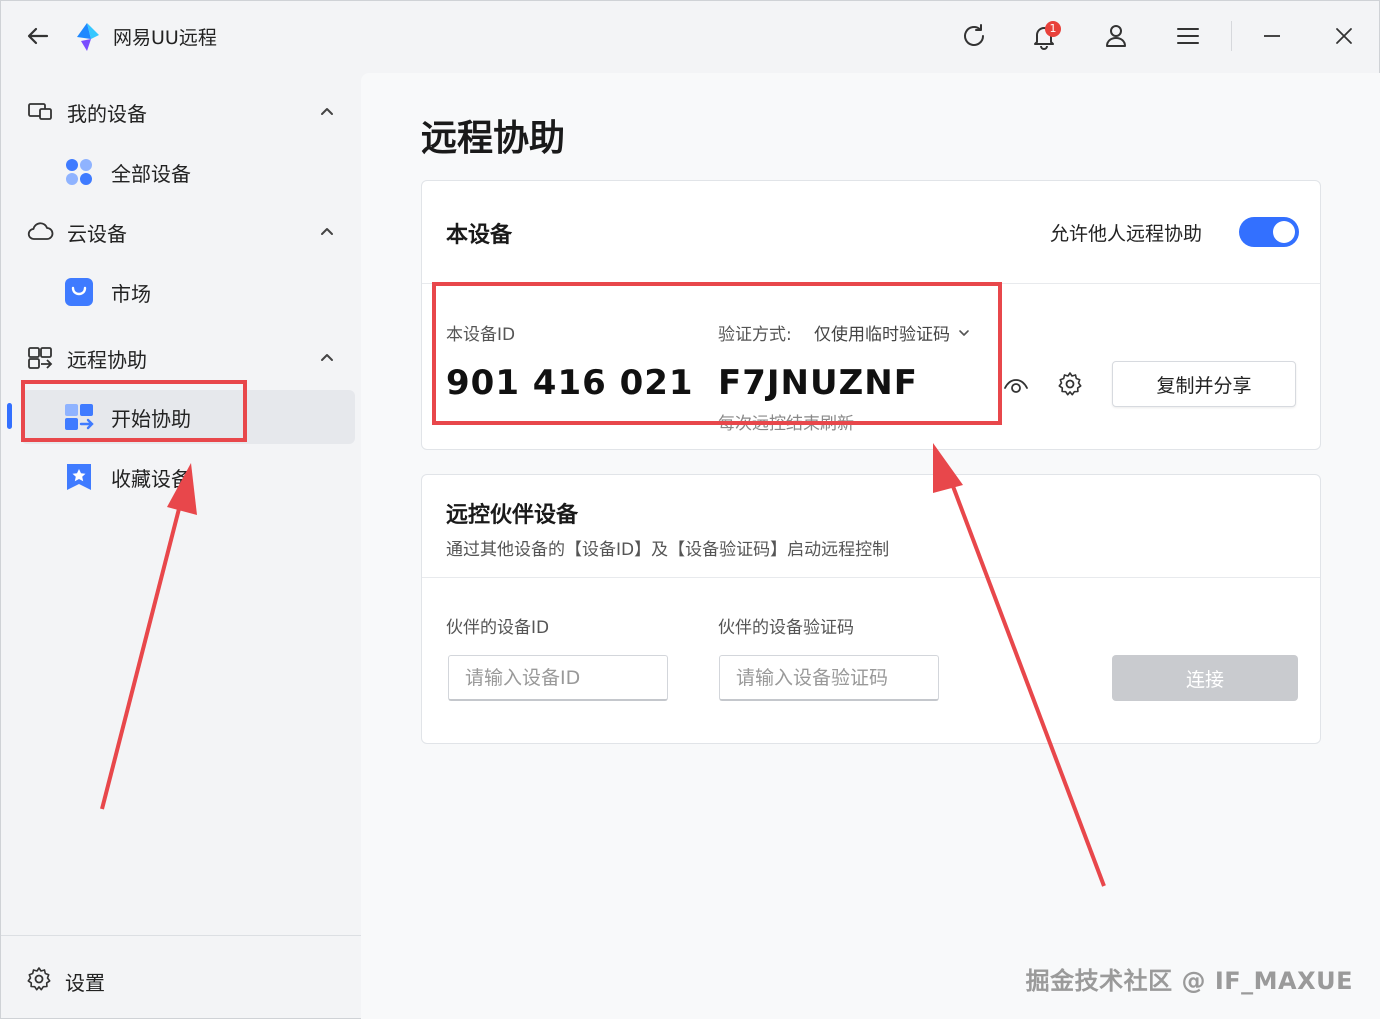  I want to click on card-title: 远控伙伴设备, so click(512, 515).